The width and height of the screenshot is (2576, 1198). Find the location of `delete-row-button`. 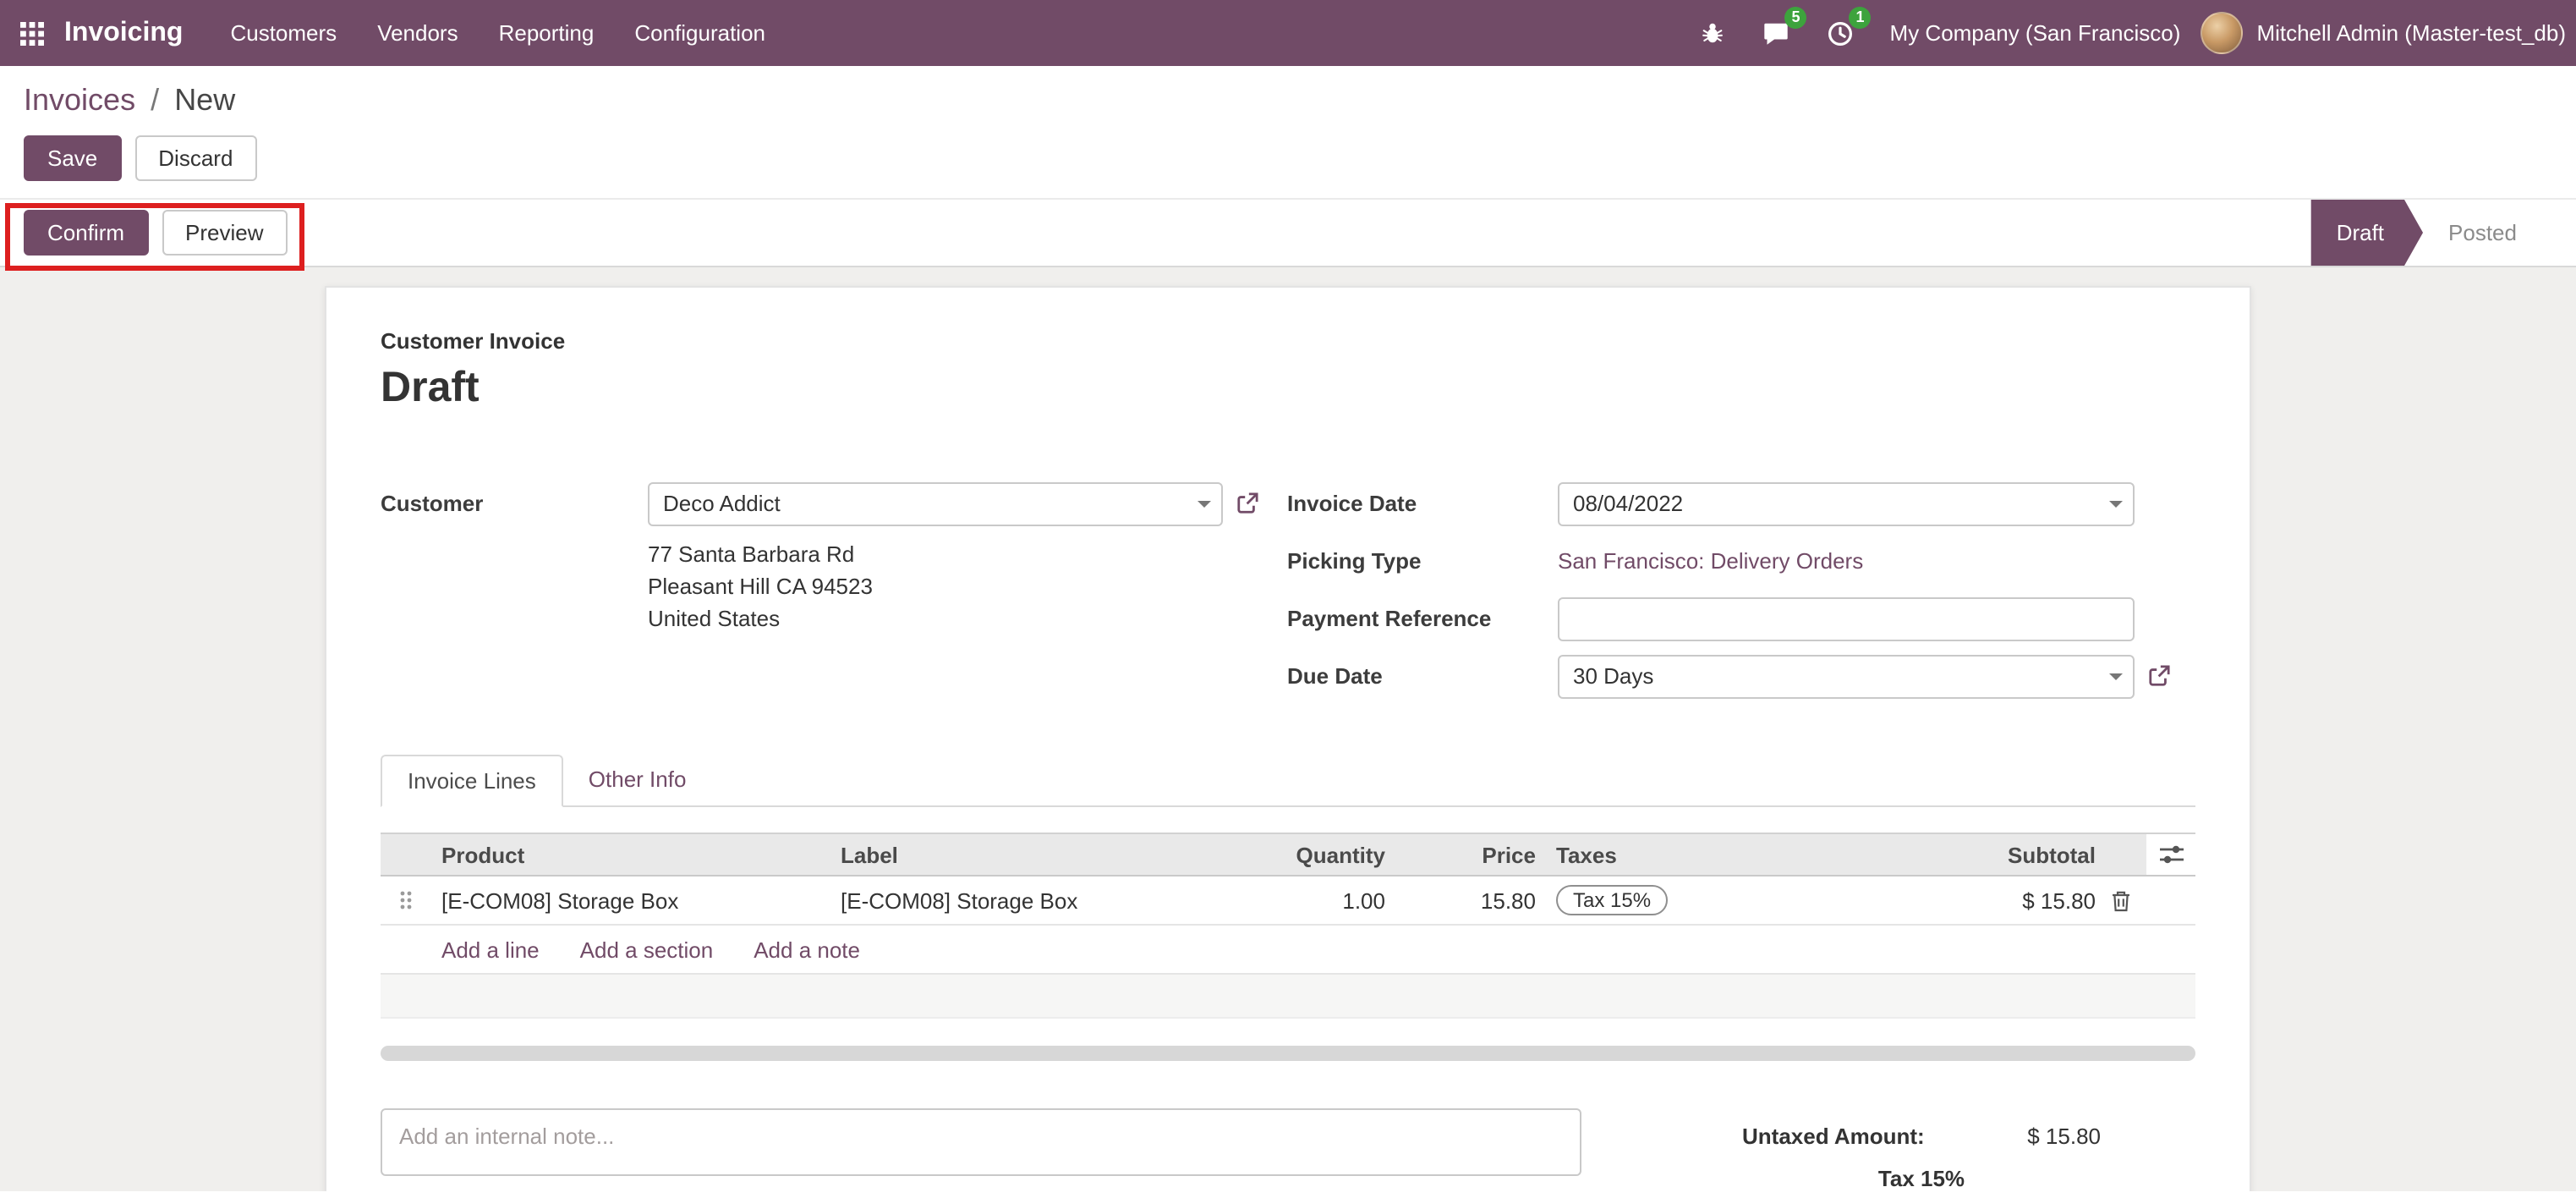

delete-row-button is located at coordinates (2121, 900).